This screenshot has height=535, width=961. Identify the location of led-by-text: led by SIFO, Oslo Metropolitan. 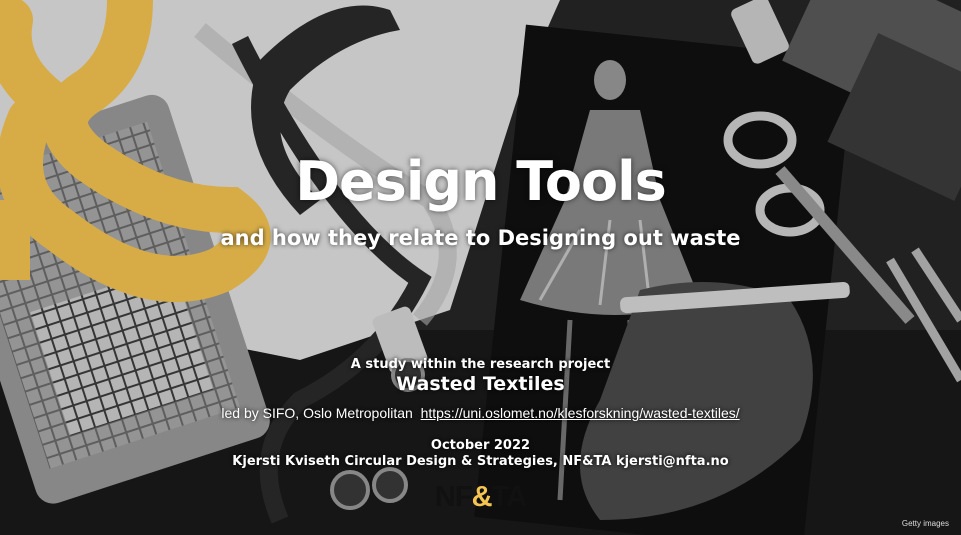
(317, 413).